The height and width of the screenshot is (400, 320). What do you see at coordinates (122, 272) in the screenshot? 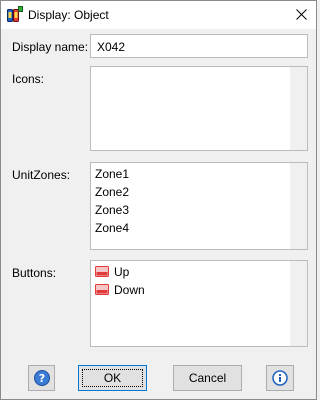
I see `list-item-label: Up` at bounding box center [122, 272].